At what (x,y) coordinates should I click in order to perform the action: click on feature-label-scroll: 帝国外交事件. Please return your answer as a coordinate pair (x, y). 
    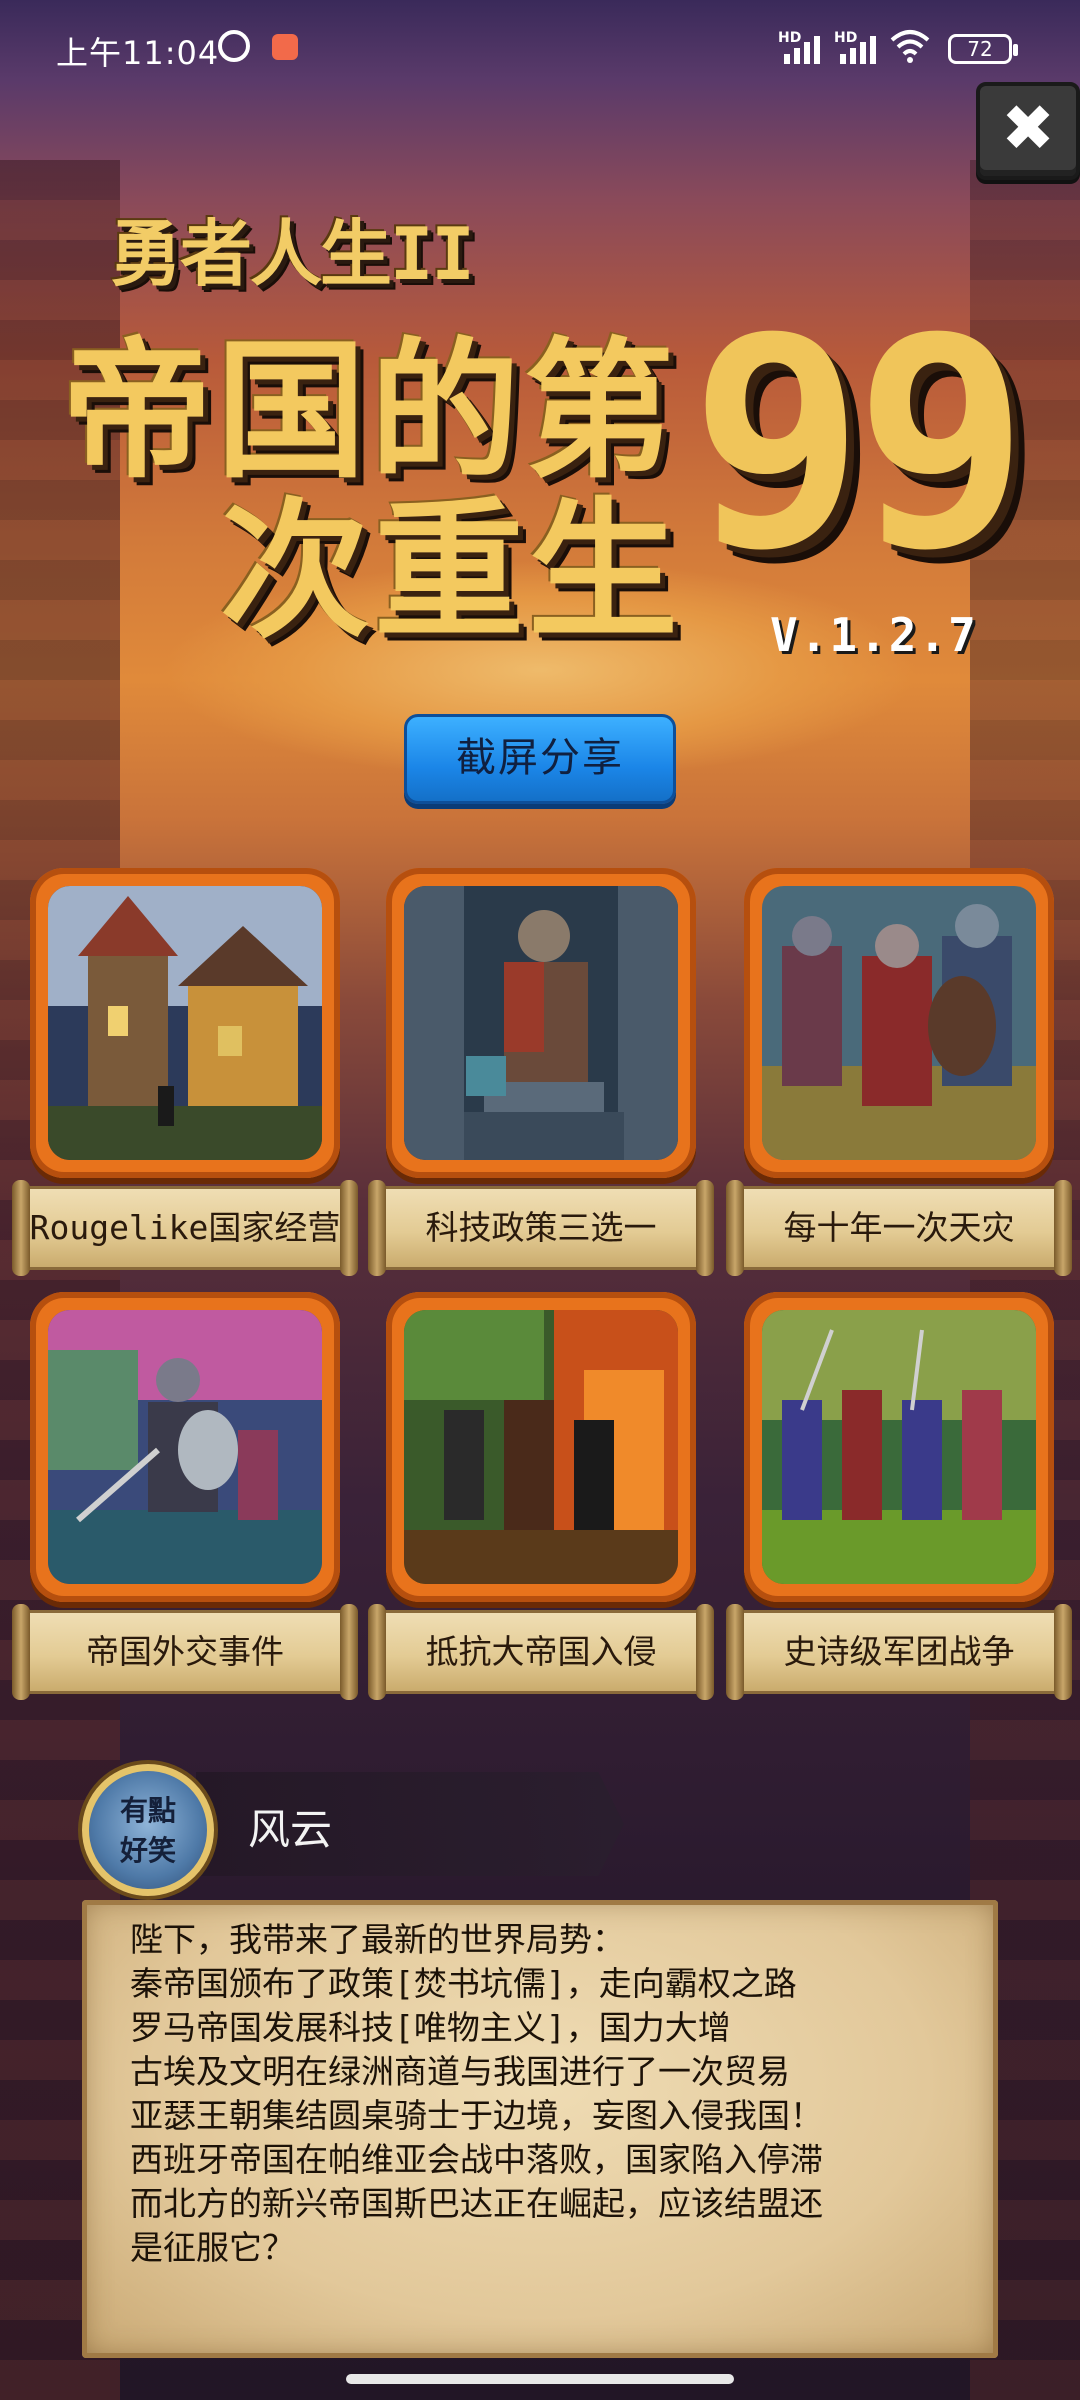
    Looking at the image, I should click on (185, 1652).